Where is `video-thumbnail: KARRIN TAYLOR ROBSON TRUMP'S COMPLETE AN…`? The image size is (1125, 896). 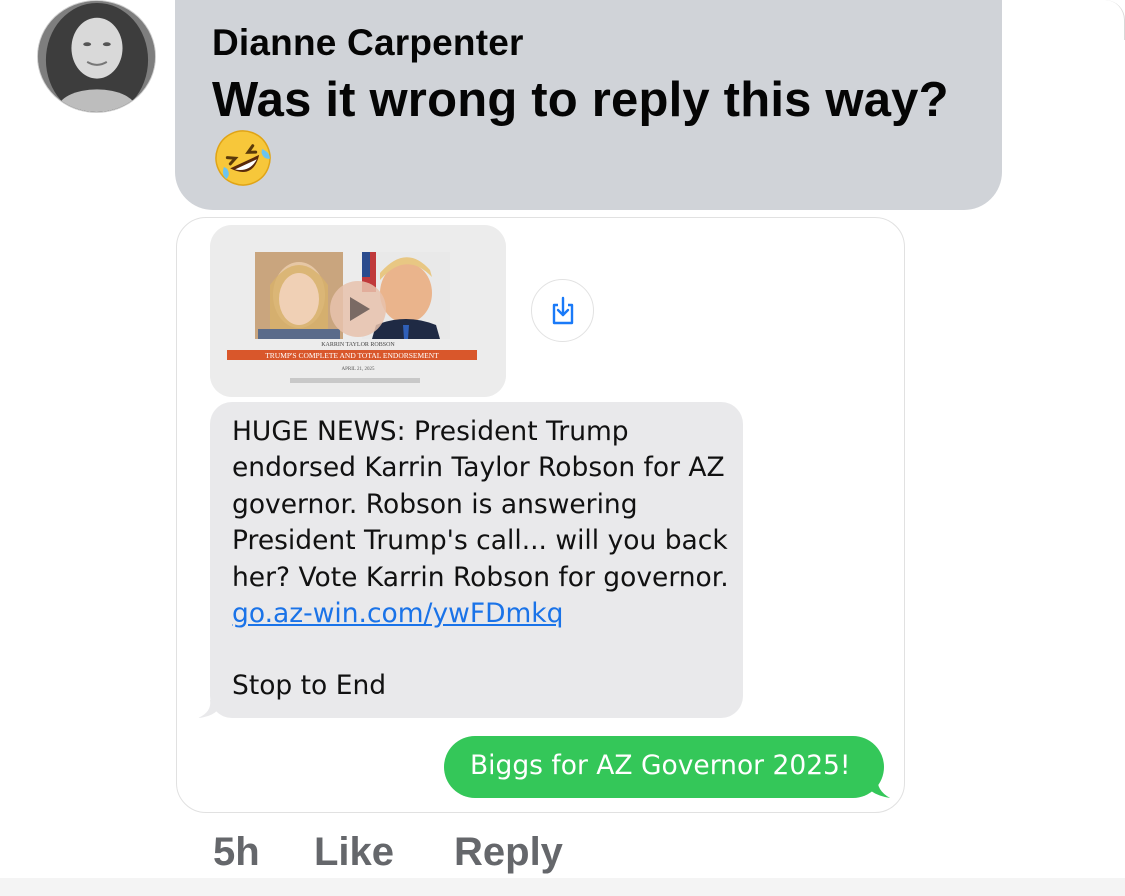
video-thumbnail: KARRIN TAYLOR ROBSON TRUMP'S COMPLETE AN… is located at coordinates (358, 311).